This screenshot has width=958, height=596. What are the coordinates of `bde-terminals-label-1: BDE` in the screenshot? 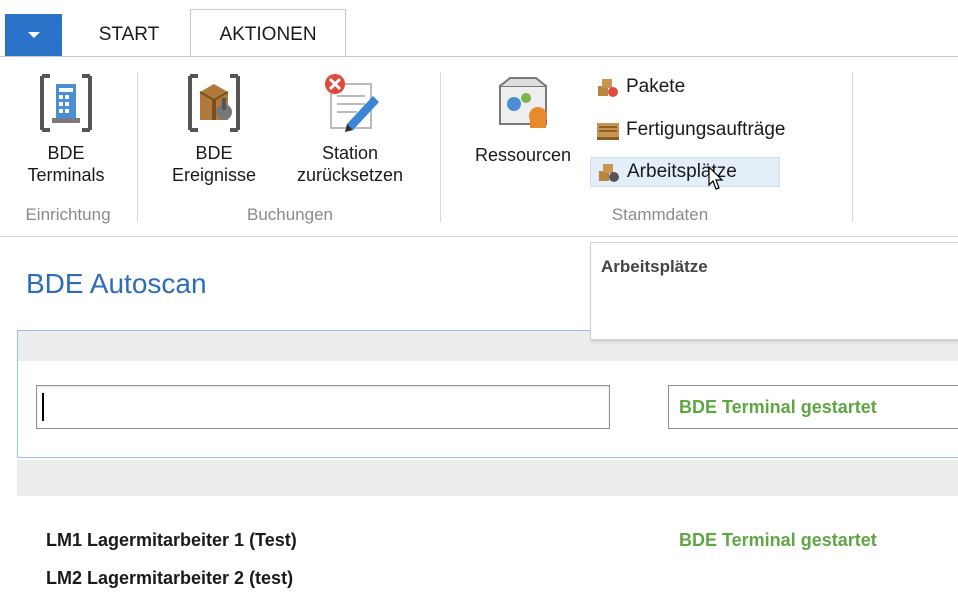 It's located at (66, 153).